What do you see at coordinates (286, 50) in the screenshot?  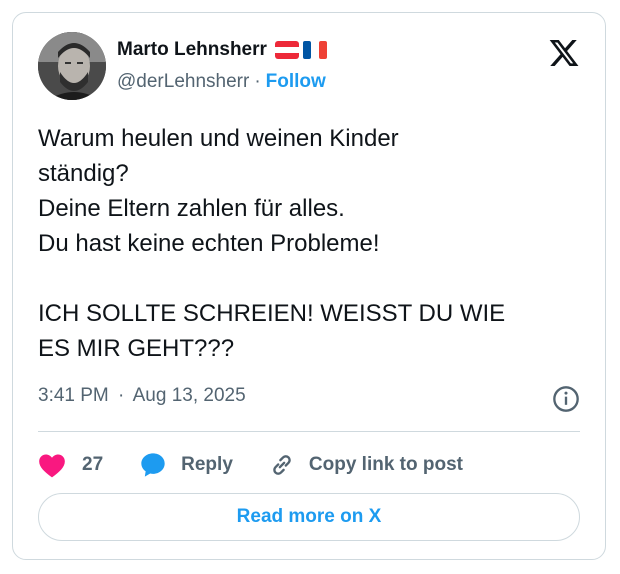 I see `austria-flag-icon` at bounding box center [286, 50].